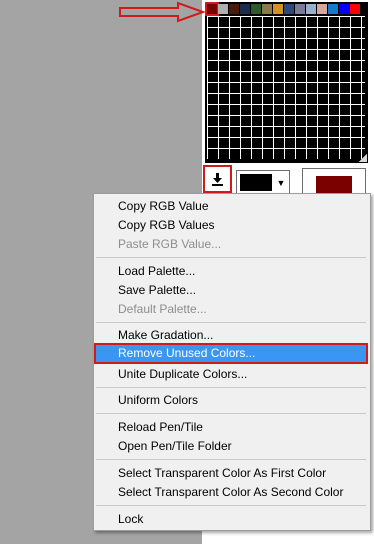  What do you see at coordinates (363, 158) in the screenshot?
I see `resize-grip-icon` at bounding box center [363, 158].